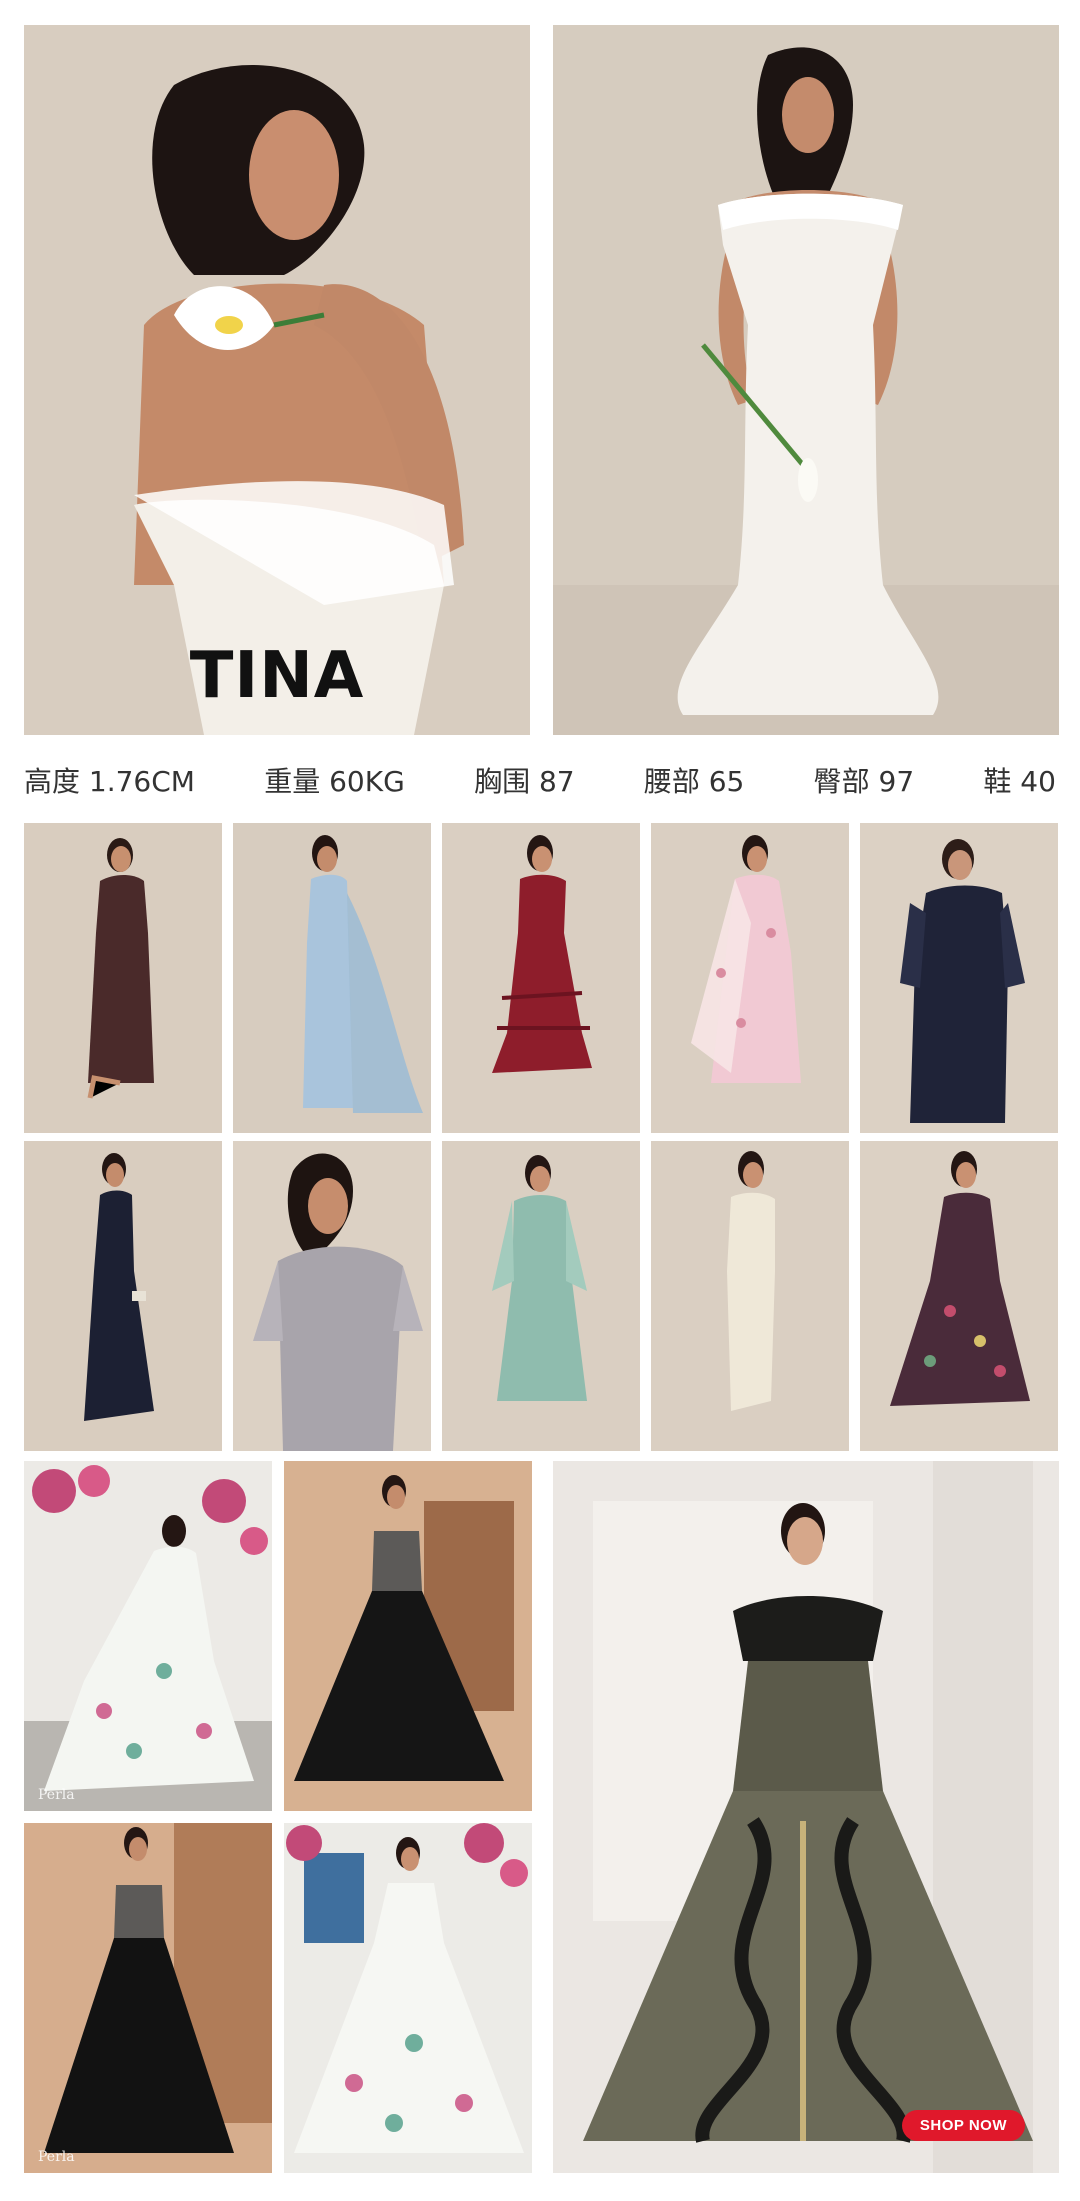  What do you see at coordinates (408, 1998) in the screenshot?
I see `gown-tile-floral-ballgown` at bounding box center [408, 1998].